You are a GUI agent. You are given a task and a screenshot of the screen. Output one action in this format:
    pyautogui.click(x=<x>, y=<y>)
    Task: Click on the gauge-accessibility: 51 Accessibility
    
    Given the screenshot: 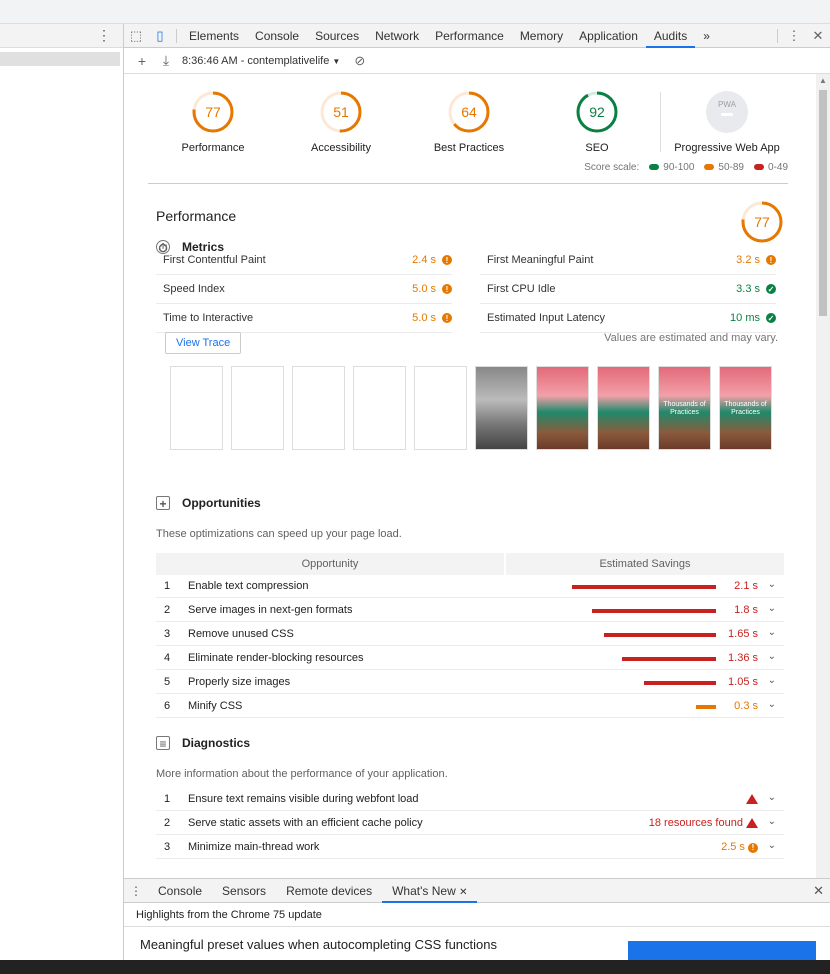 What is the action you would take?
    pyautogui.click(x=341, y=122)
    